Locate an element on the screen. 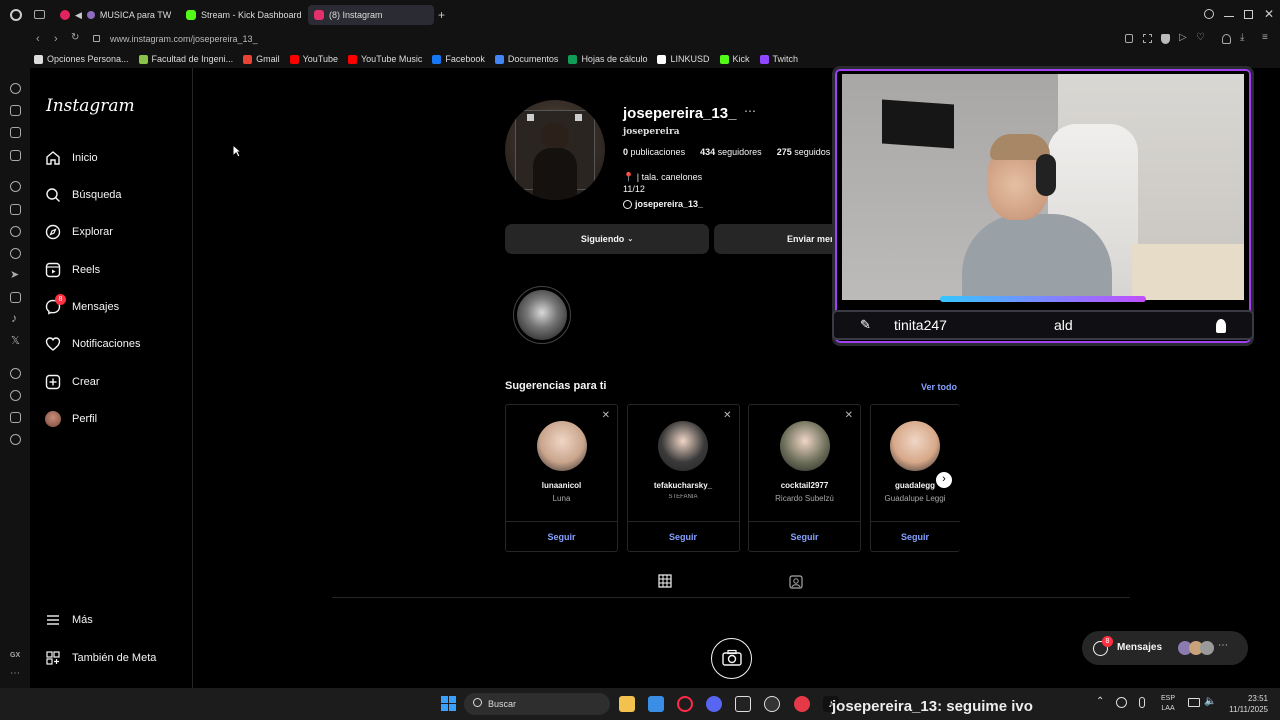  profile-options-icon: ⋯ is located at coordinates (750, 111).